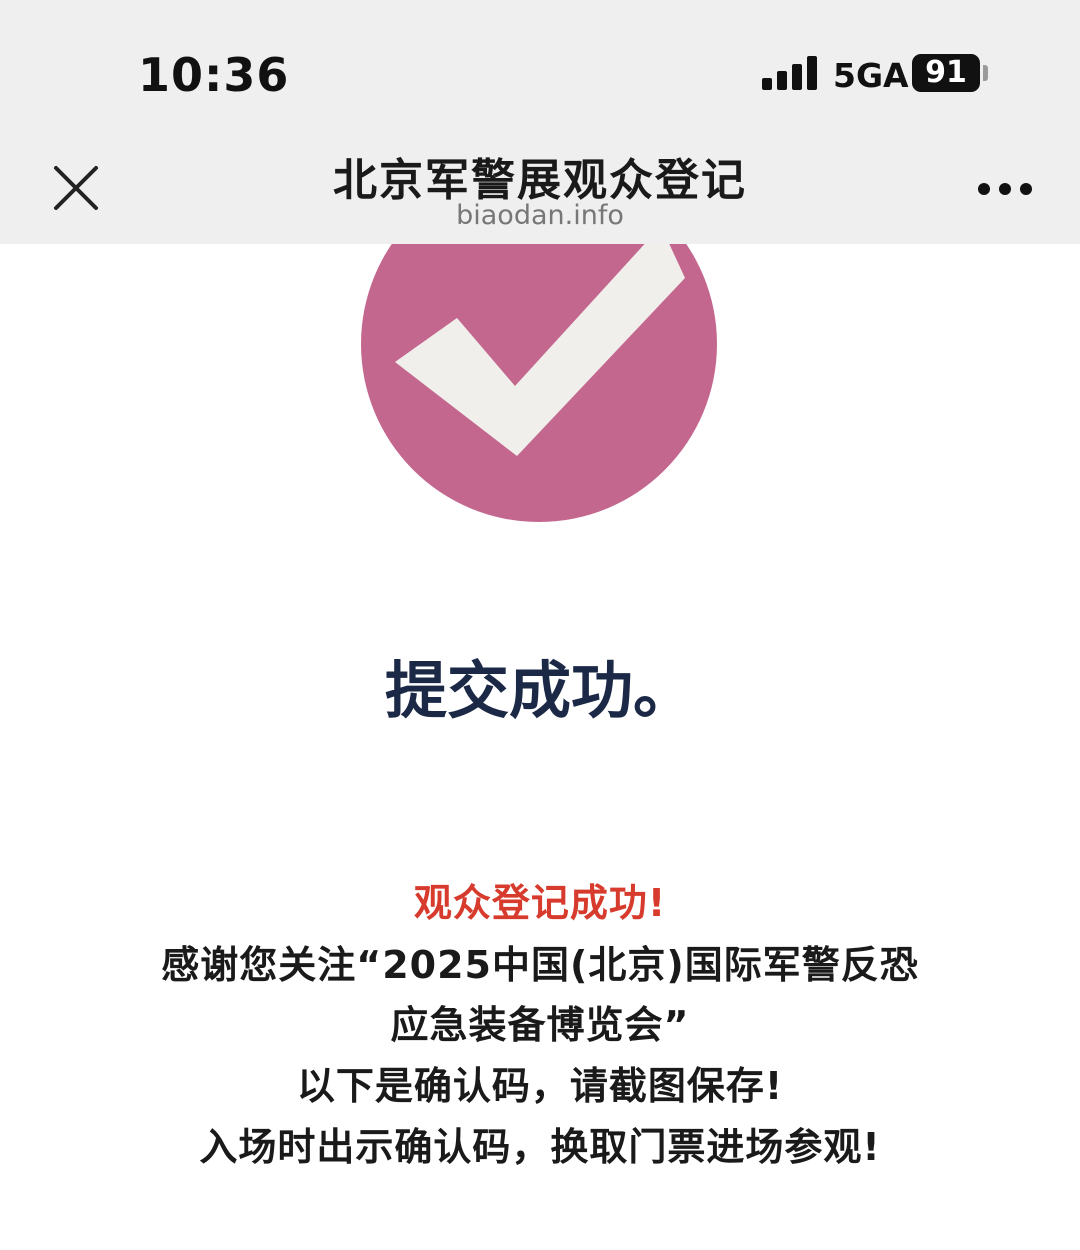 This screenshot has height=1250, width=1080. Describe the element at coordinates (540, 215) in the screenshot. I see `page-domain-overlay: biaodan.info` at that location.